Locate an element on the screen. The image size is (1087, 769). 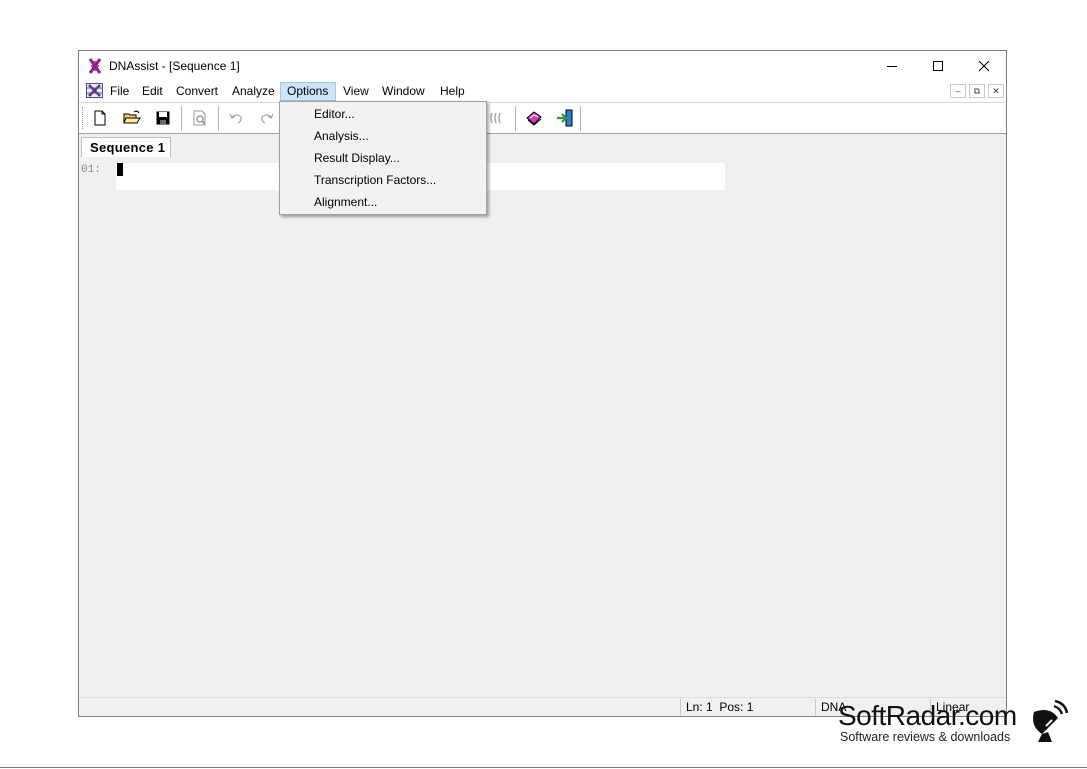
save-button is located at coordinates (163, 118).